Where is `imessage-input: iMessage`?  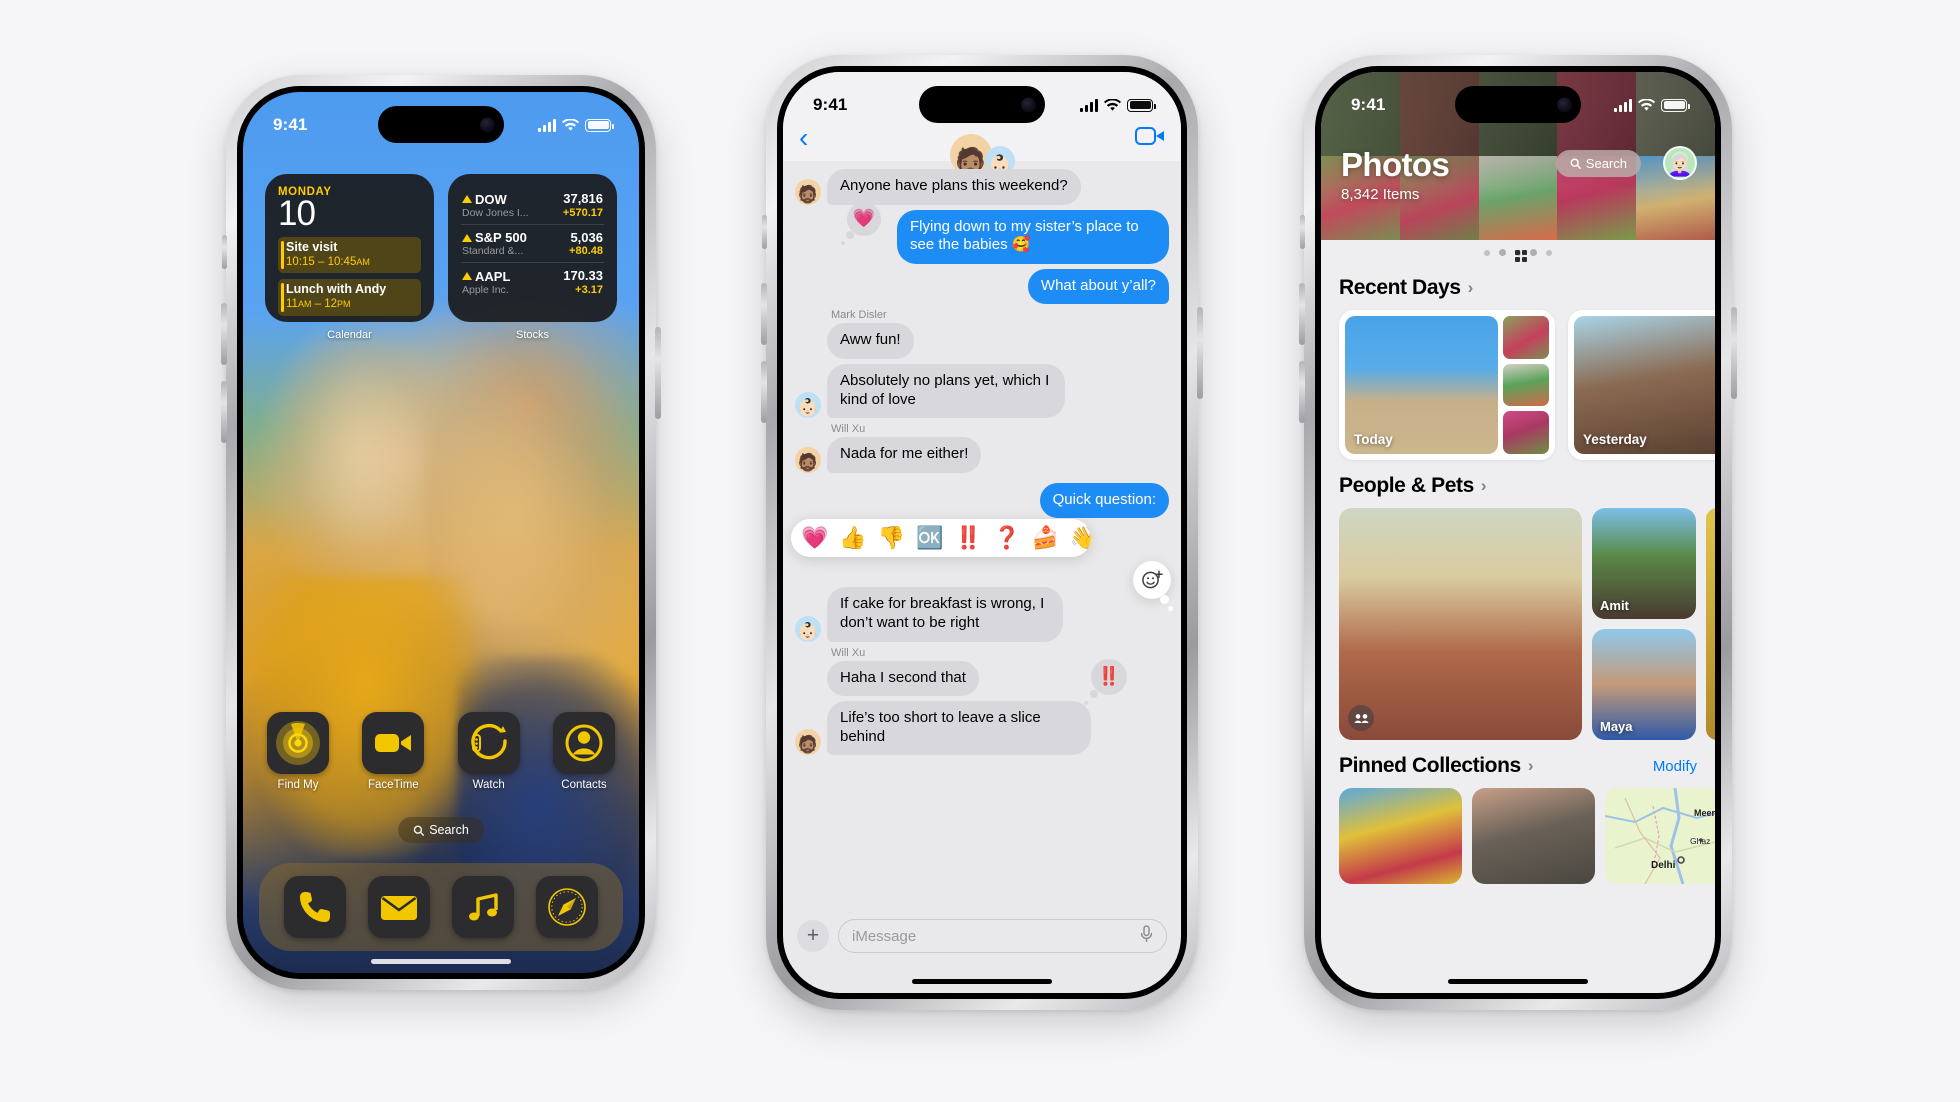
imessage-input: iMessage is located at coordinates (1002, 936).